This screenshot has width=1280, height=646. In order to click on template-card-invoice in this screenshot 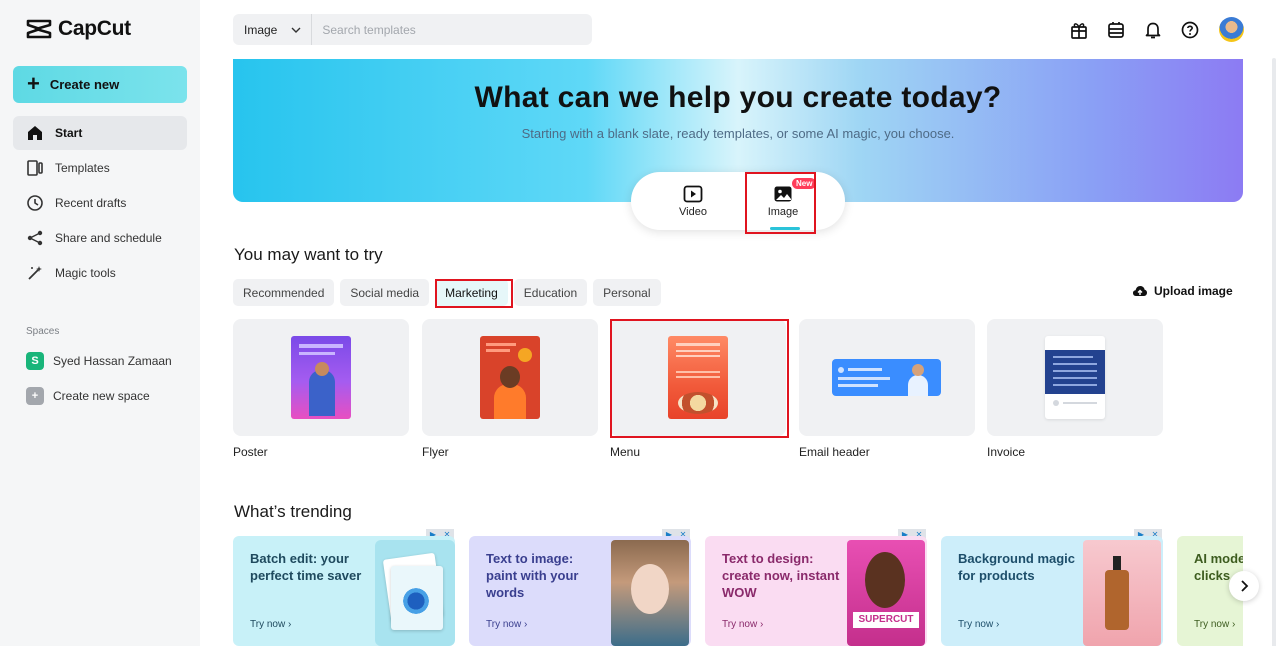, I will do `click(1075, 377)`.